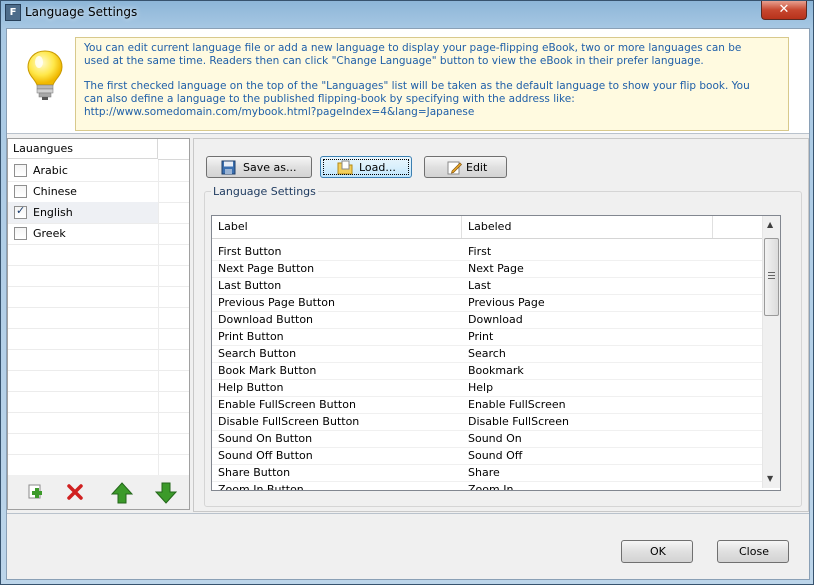 The height and width of the screenshot is (585, 814). I want to click on edit-button: Edit, so click(465, 167).